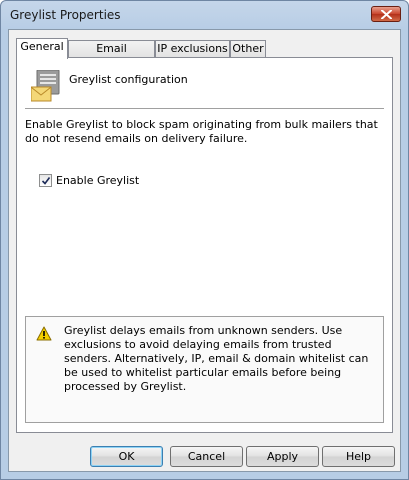  What do you see at coordinates (206, 456) in the screenshot?
I see `cancel-button: Cancel` at bounding box center [206, 456].